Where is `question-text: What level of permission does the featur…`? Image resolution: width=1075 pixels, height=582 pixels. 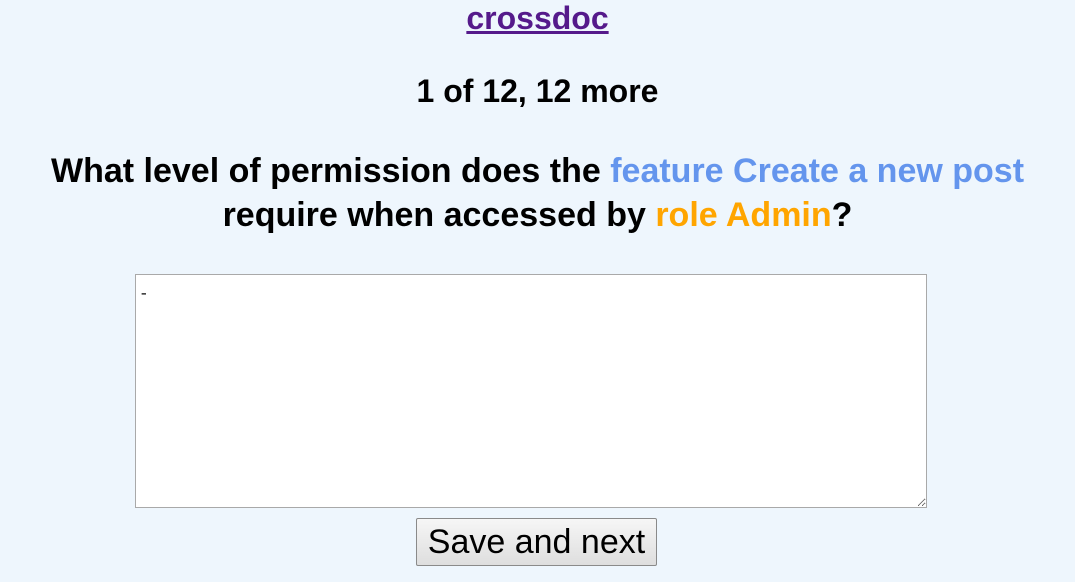 question-text: What level of permission does the featur… is located at coordinates (537, 193).